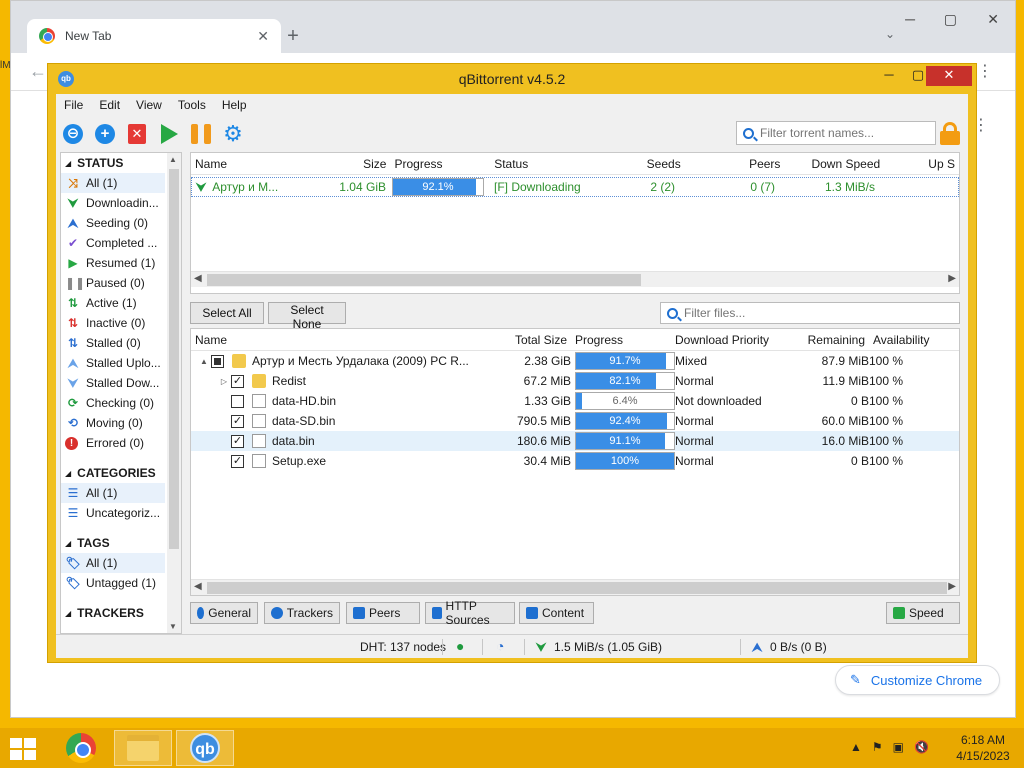  What do you see at coordinates (521, 340) in the screenshot?
I see `col-total-size: Total Size` at bounding box center [521, 340].